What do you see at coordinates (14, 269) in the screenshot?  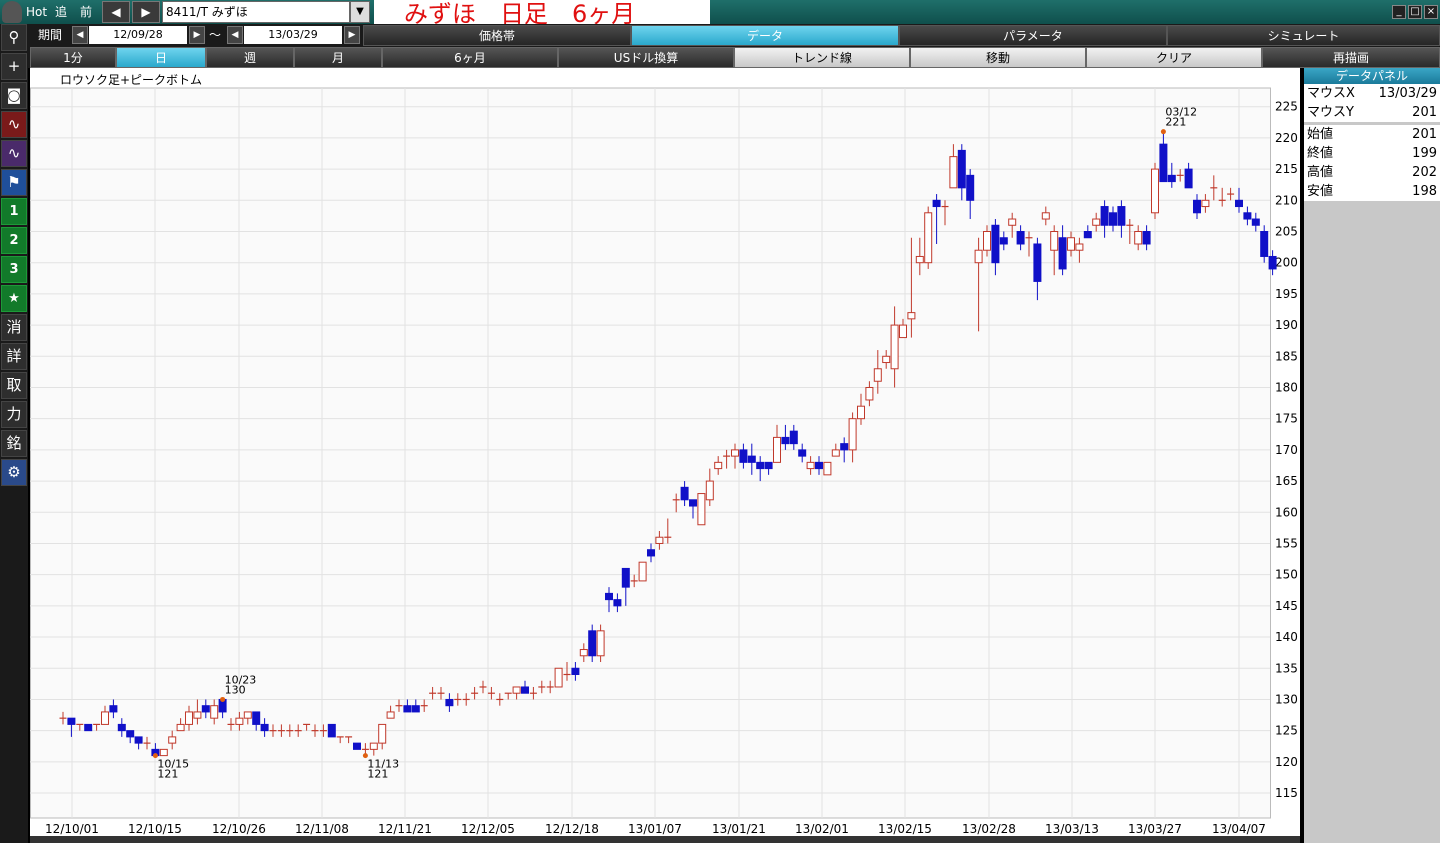 I see `preset-3-icon: 3` at bounding box center [14, 269].